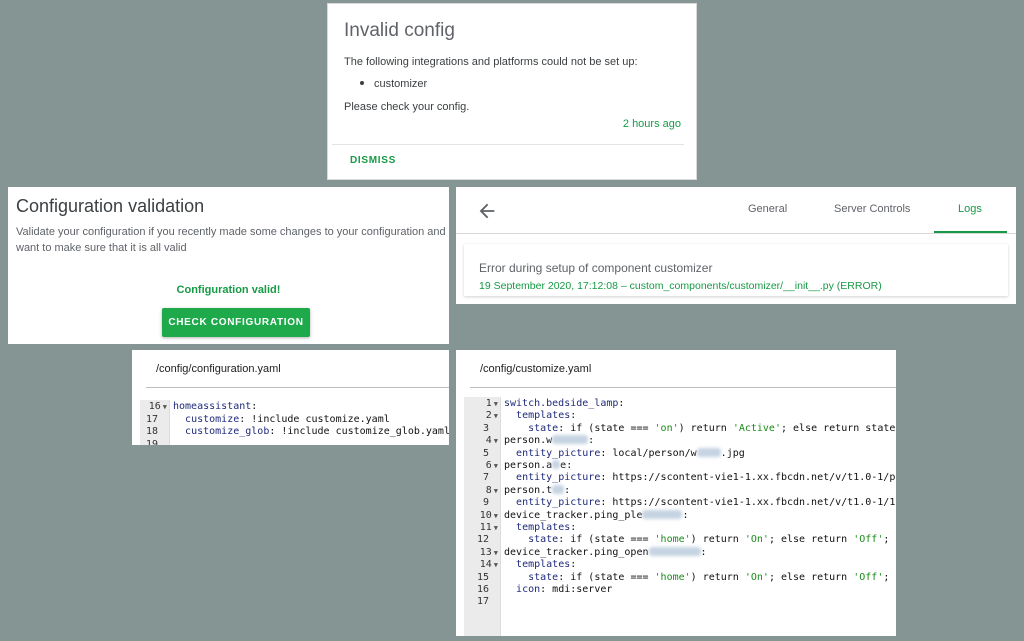 The image size is (1024, 641). Describe the element at coordinates (605, 552) in the screenshot. I see `code-line: device_tracker.ping_open:` at that location.